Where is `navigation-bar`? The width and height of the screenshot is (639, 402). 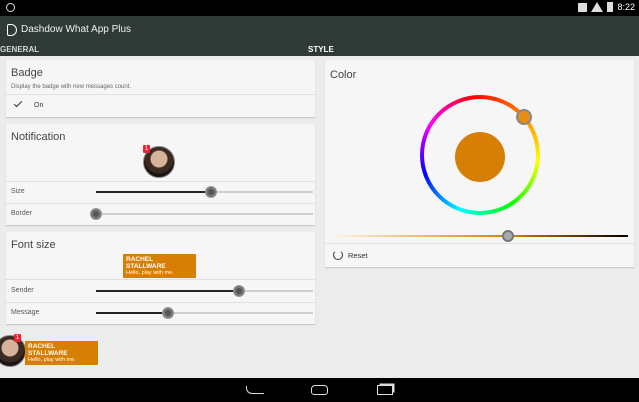 navigation-bar is located at coordinates (319, 390).